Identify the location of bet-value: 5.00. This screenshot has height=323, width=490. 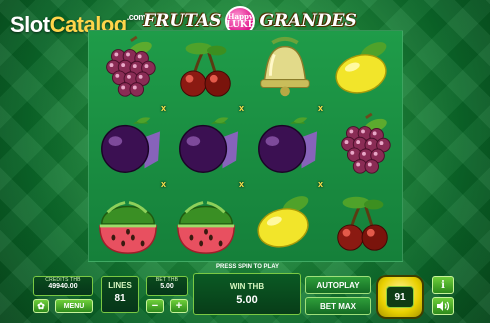
(167, 286).